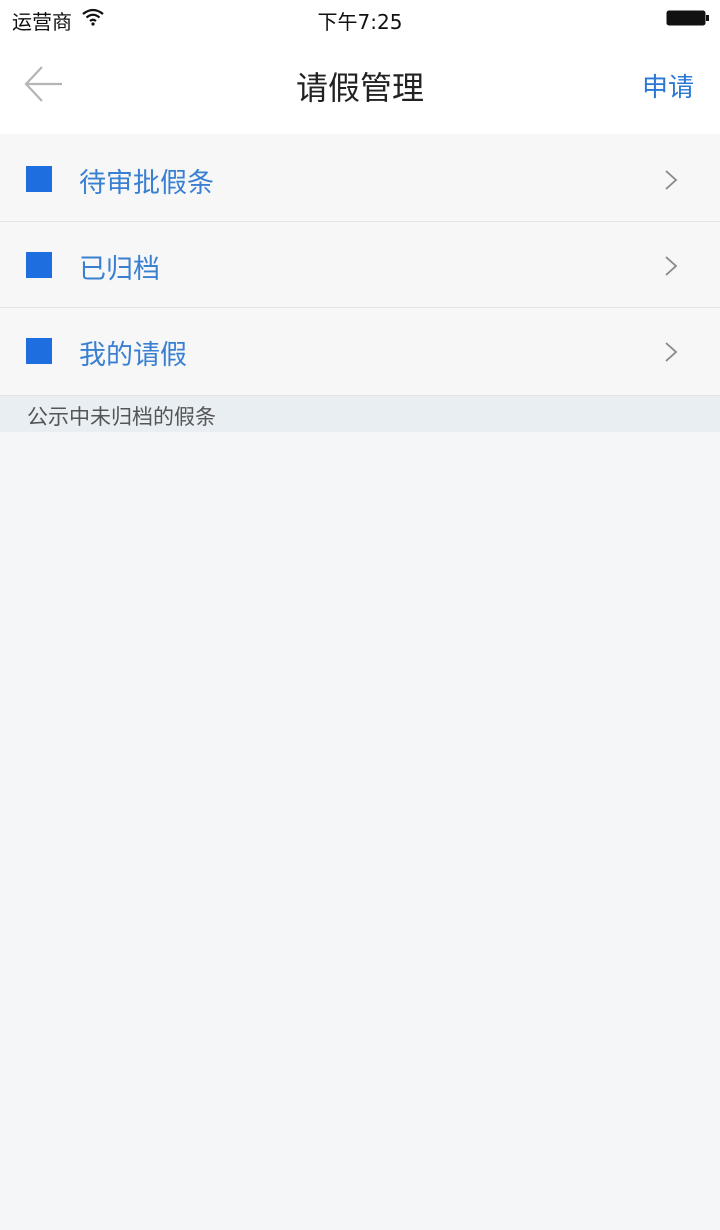 This screenshot has width=720, height=1230. What do you see at coordinates (359, 88) in the screenshot?
I see `page-title: 请假管理` at bounding box center [359, 88].